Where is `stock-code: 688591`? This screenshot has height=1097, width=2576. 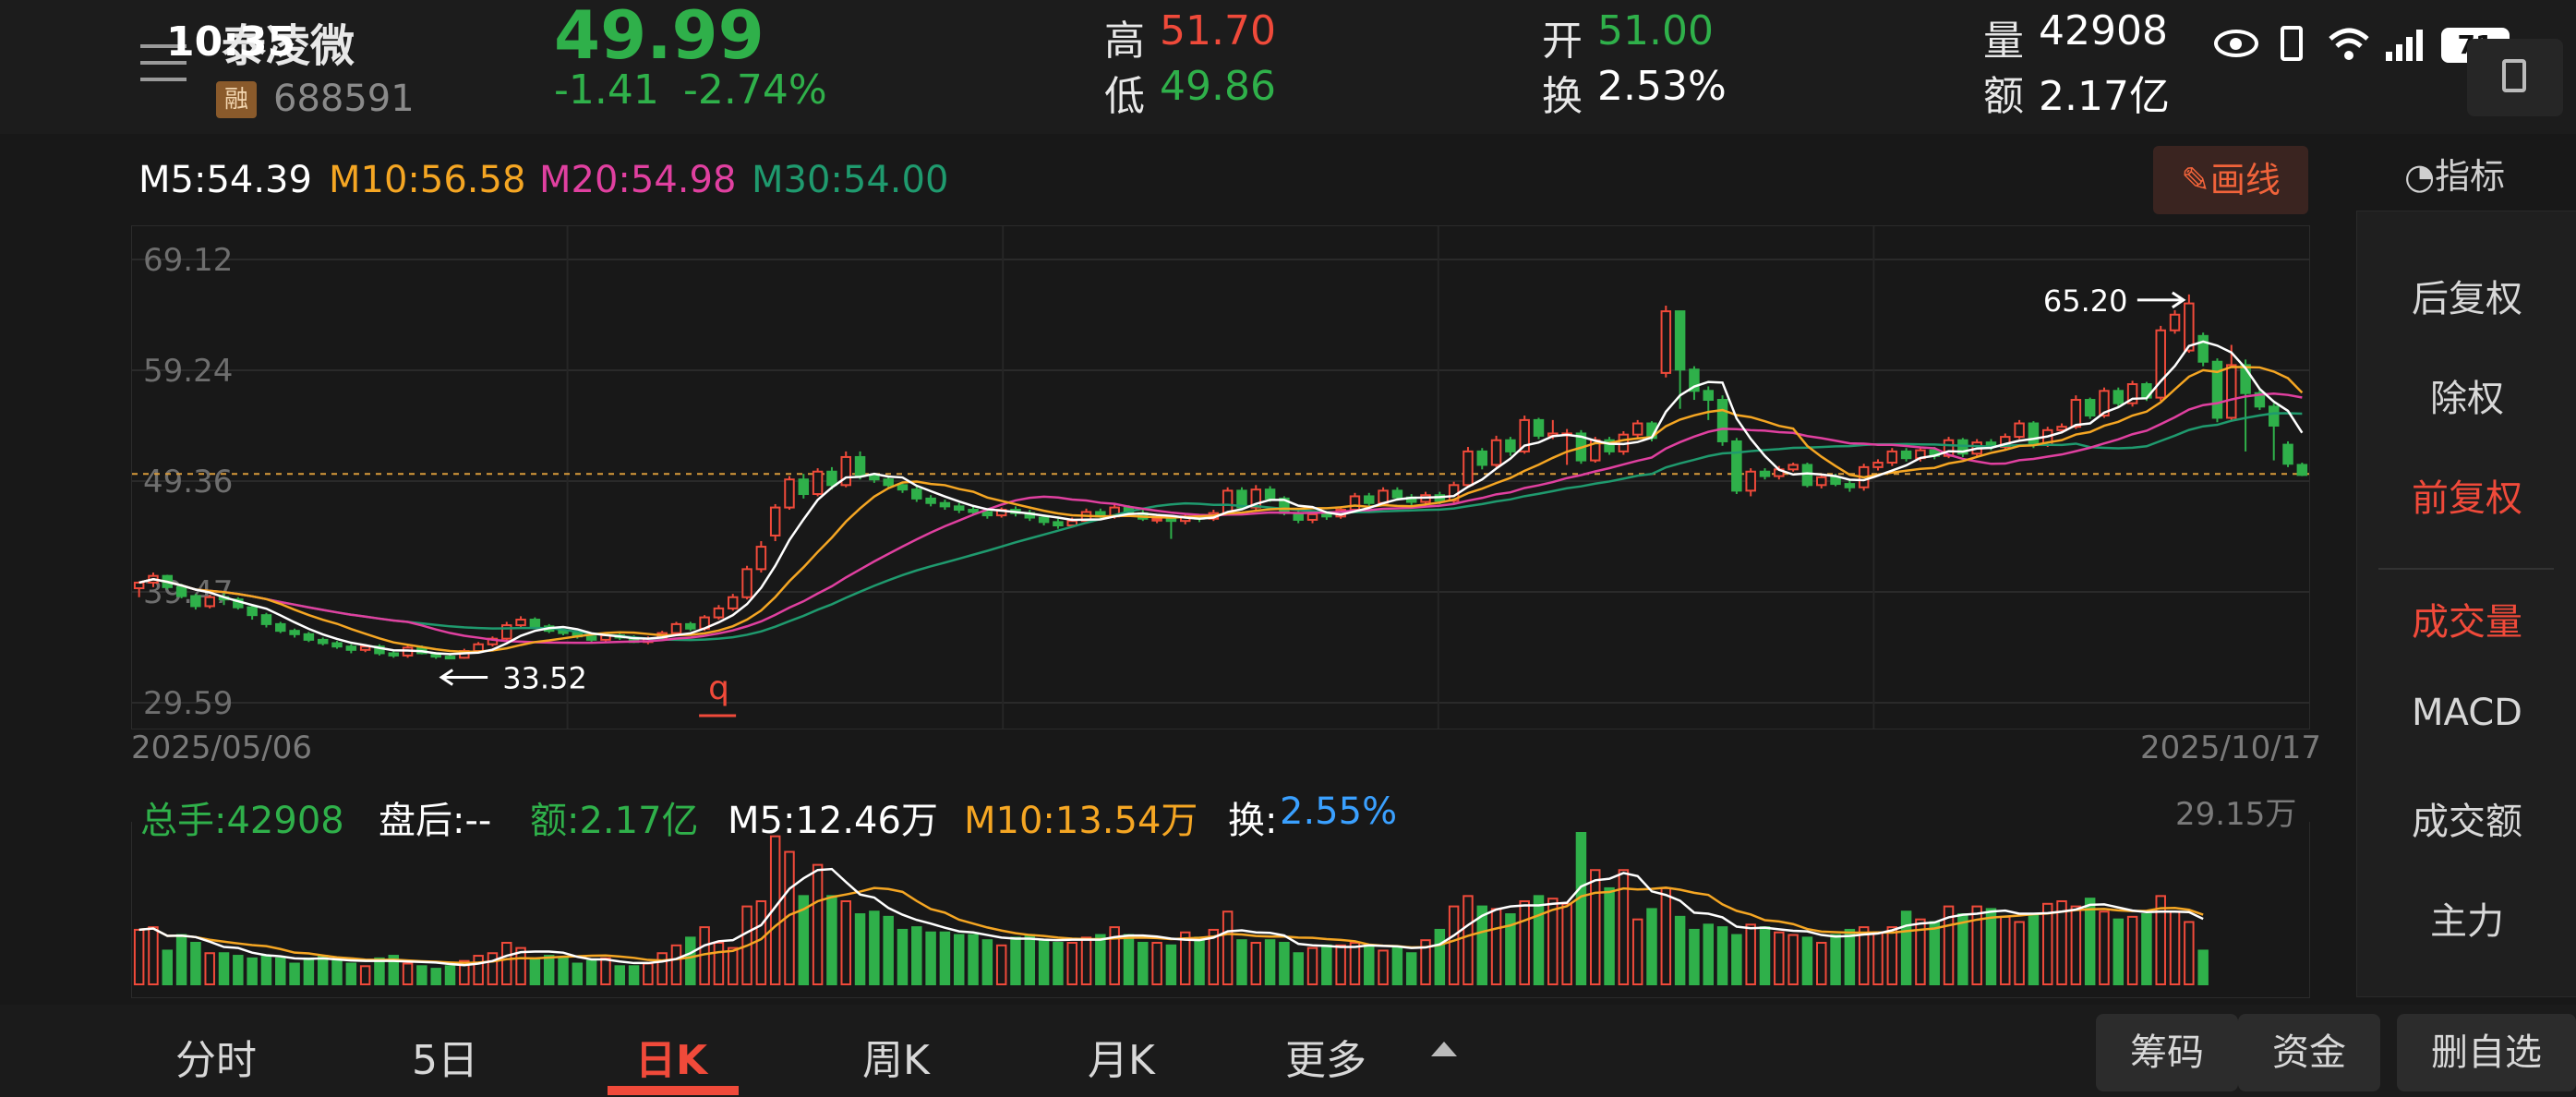 stock-code: 688591 is located at coordinates (344, 99).